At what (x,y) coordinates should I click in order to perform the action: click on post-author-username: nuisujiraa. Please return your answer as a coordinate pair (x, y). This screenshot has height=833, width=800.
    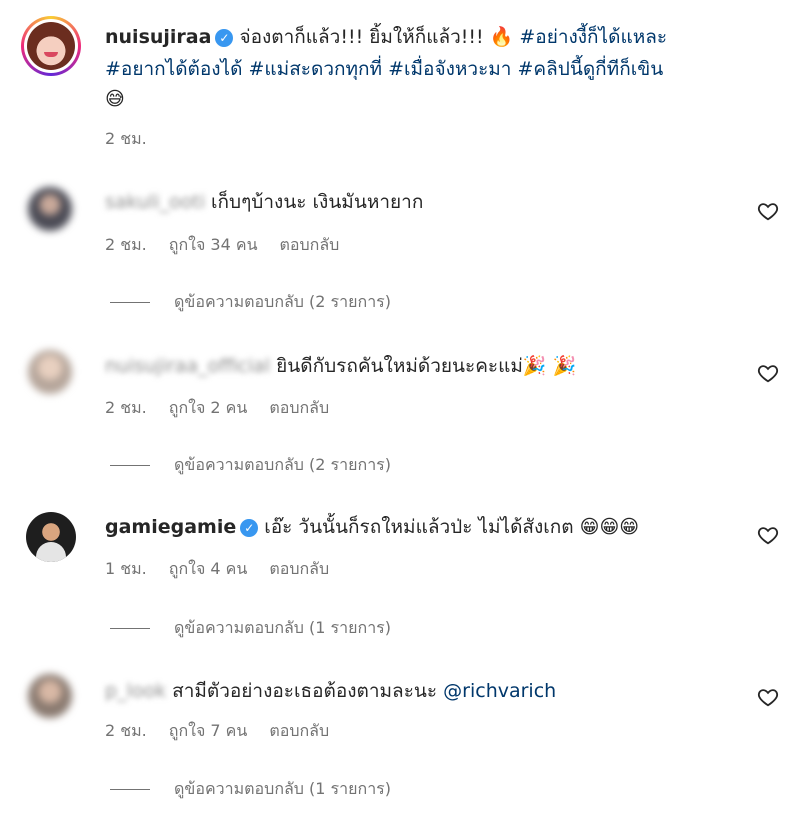
    Looking at the image, I should click on (158, 37).